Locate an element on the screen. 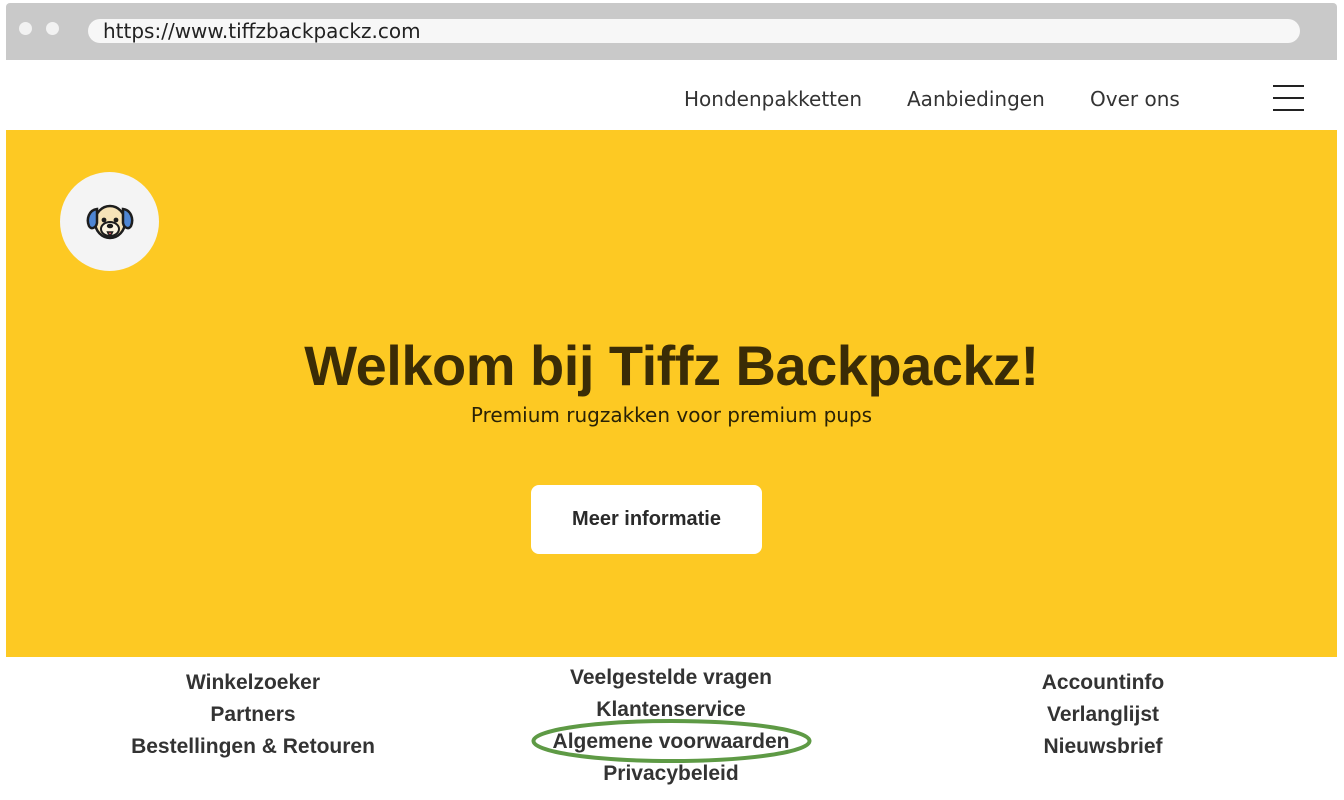 The image size is (1344, 800). footer-link-partners: Partners is located at coordinates (253, 715).